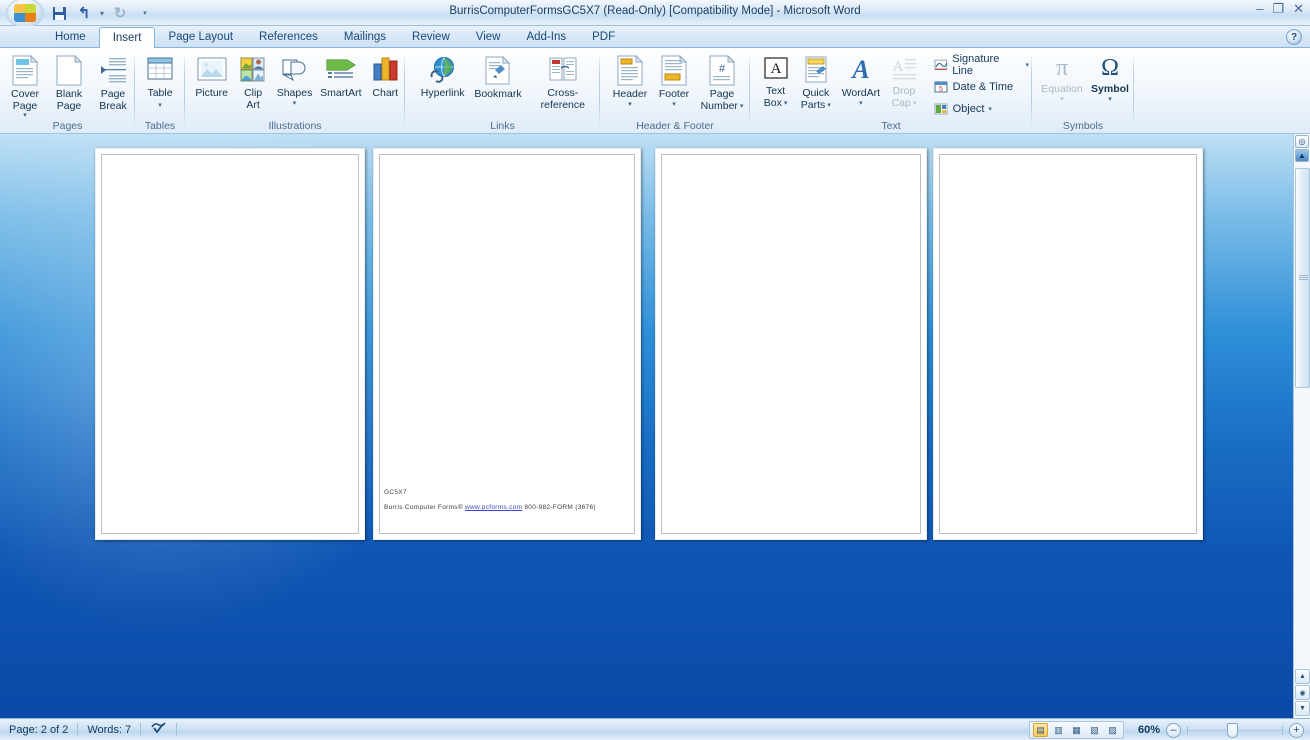 This screenshot has height=740, width=1310. What do you see at coordinates (829, 105) in the screenshot?
I see `quick-parts-dropdown-icon: ▾` at bounding box center [829, 105].